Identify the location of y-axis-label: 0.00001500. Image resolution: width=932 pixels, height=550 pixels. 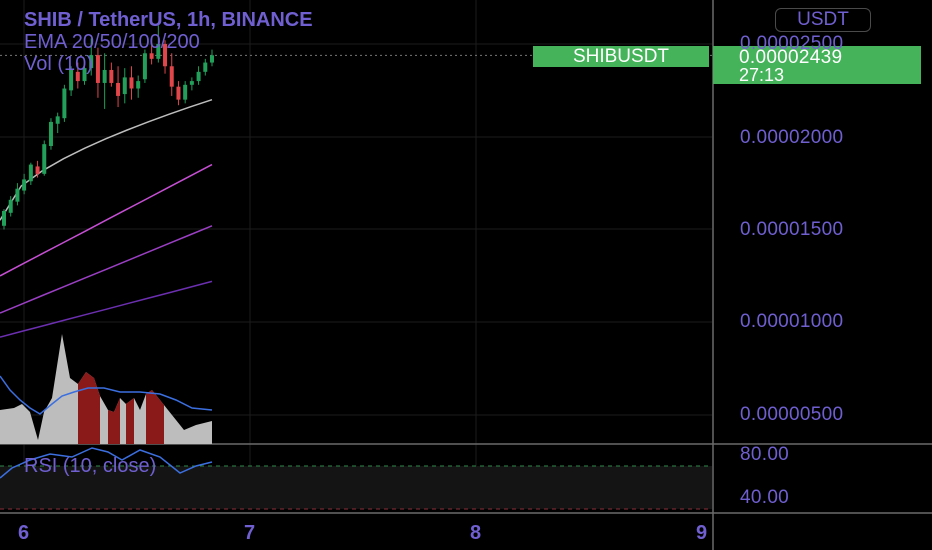
(792, 229).